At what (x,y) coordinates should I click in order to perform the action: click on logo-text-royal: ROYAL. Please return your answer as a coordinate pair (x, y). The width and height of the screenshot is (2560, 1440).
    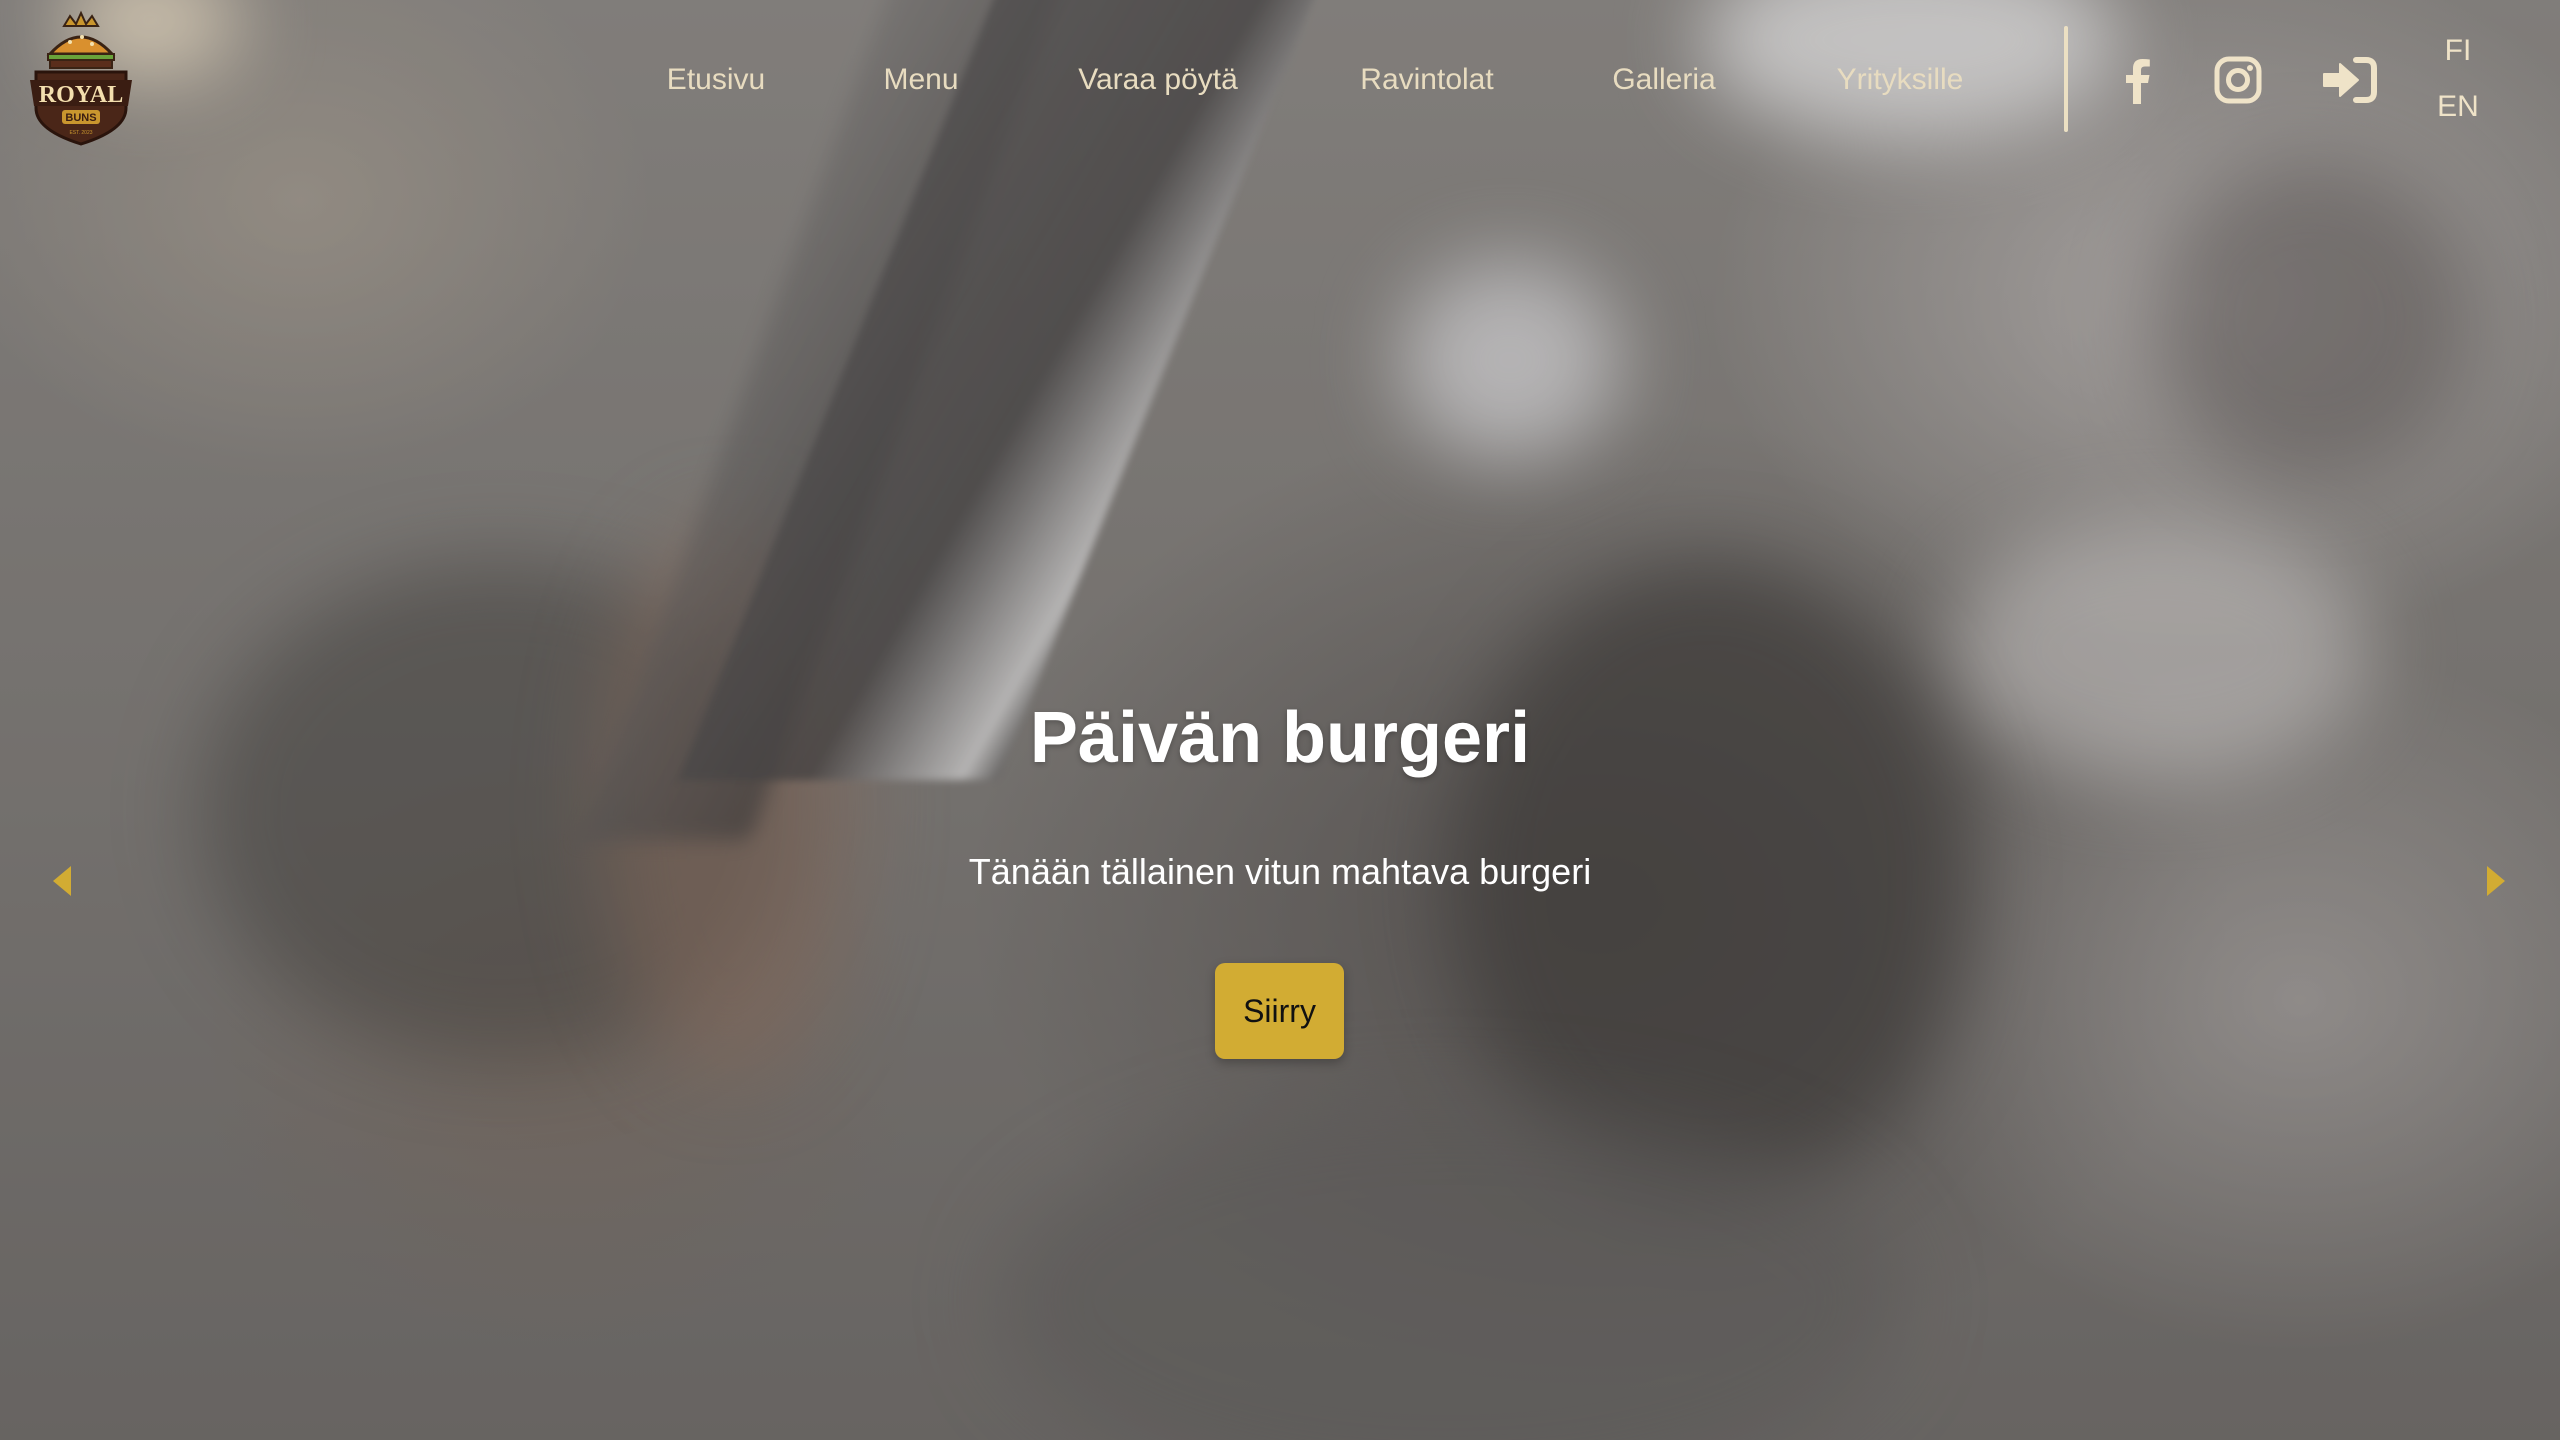
    Looking at the image, I should click on (81, 95).